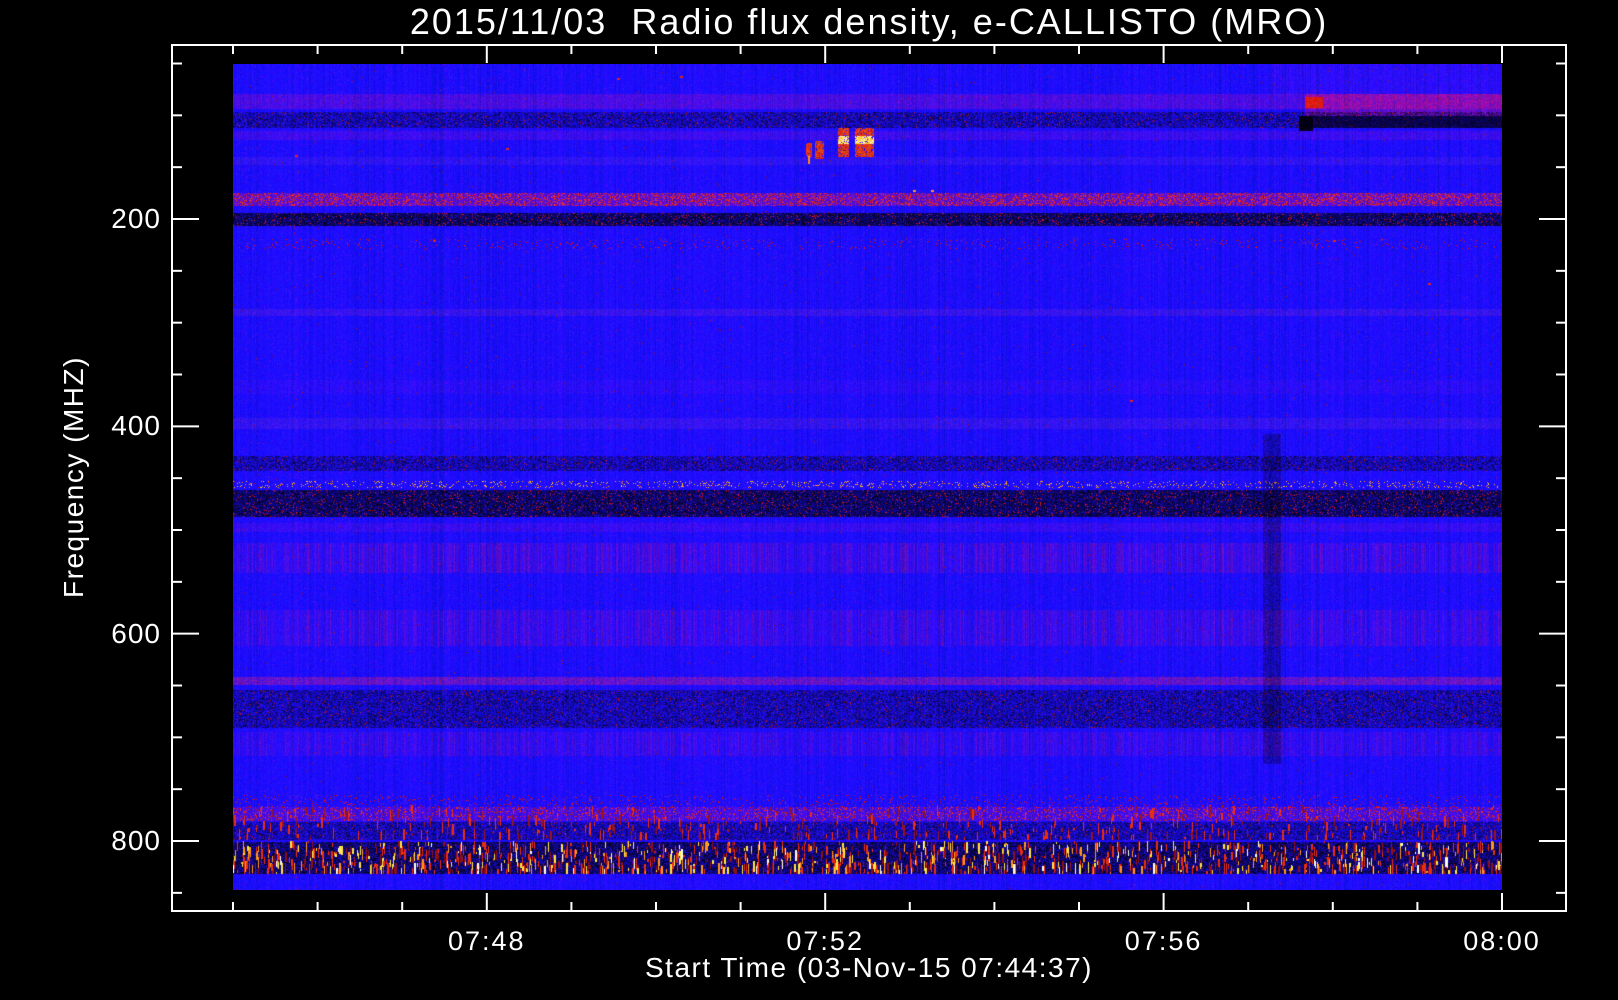  Describe the element at coordinates (73, 477) in the screenshot. I see `y-axis-title: Frequency (MHZ)` at that location.